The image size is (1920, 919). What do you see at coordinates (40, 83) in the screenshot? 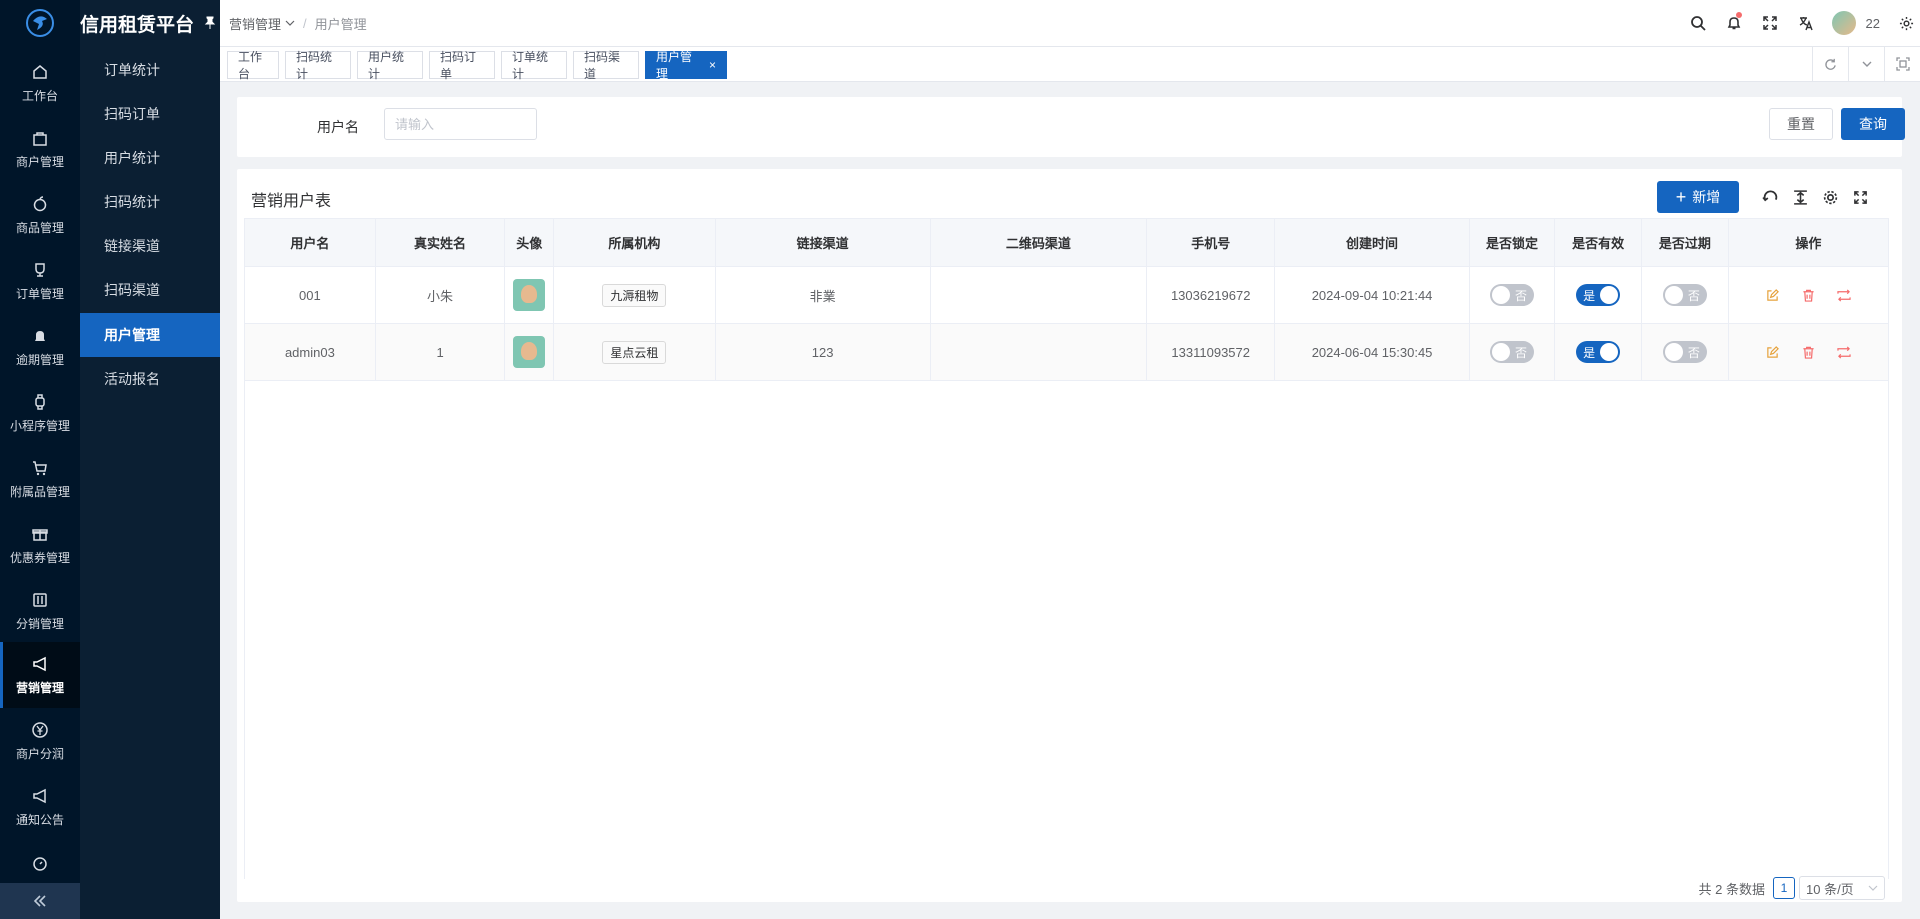
I see `side-item-workbench: 工作台` at bounding box center [40, 83].